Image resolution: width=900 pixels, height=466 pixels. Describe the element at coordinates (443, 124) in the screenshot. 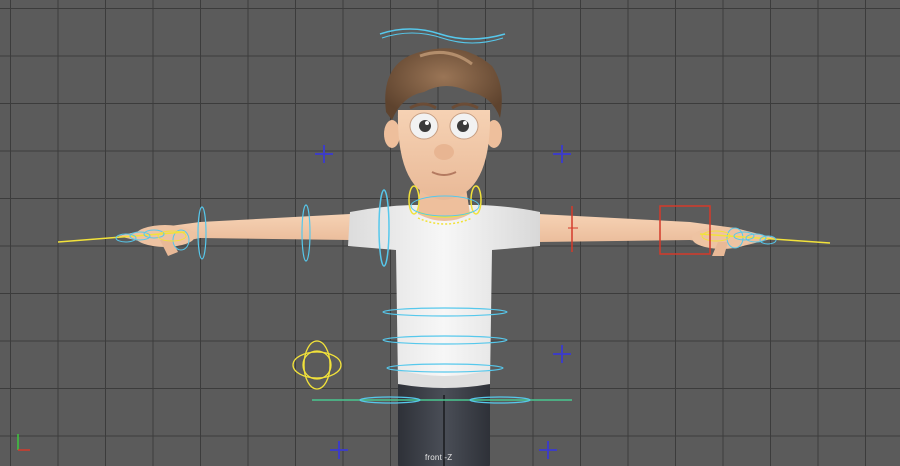

I see `character-head` at that location.